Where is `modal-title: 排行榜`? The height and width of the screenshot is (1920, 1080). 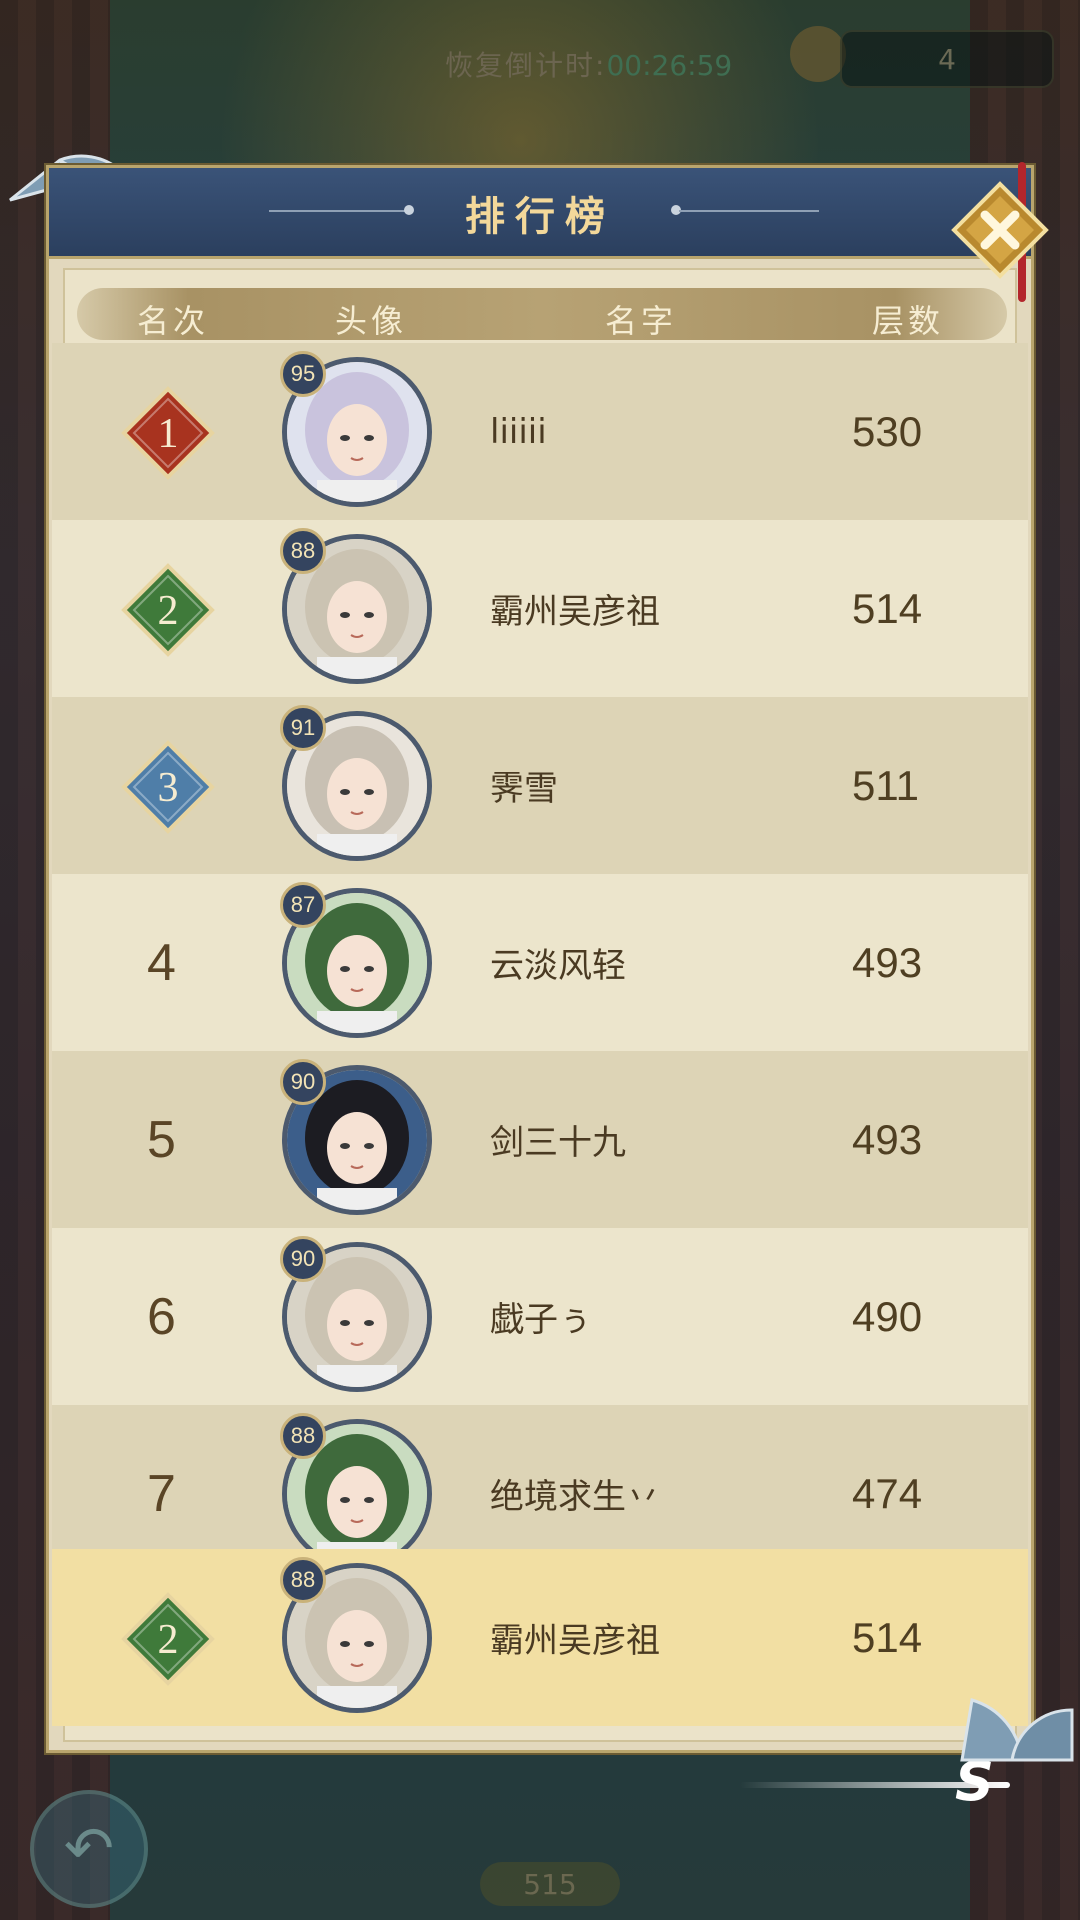 modal-title: 排行榜 is located at coordinates (540, 217).